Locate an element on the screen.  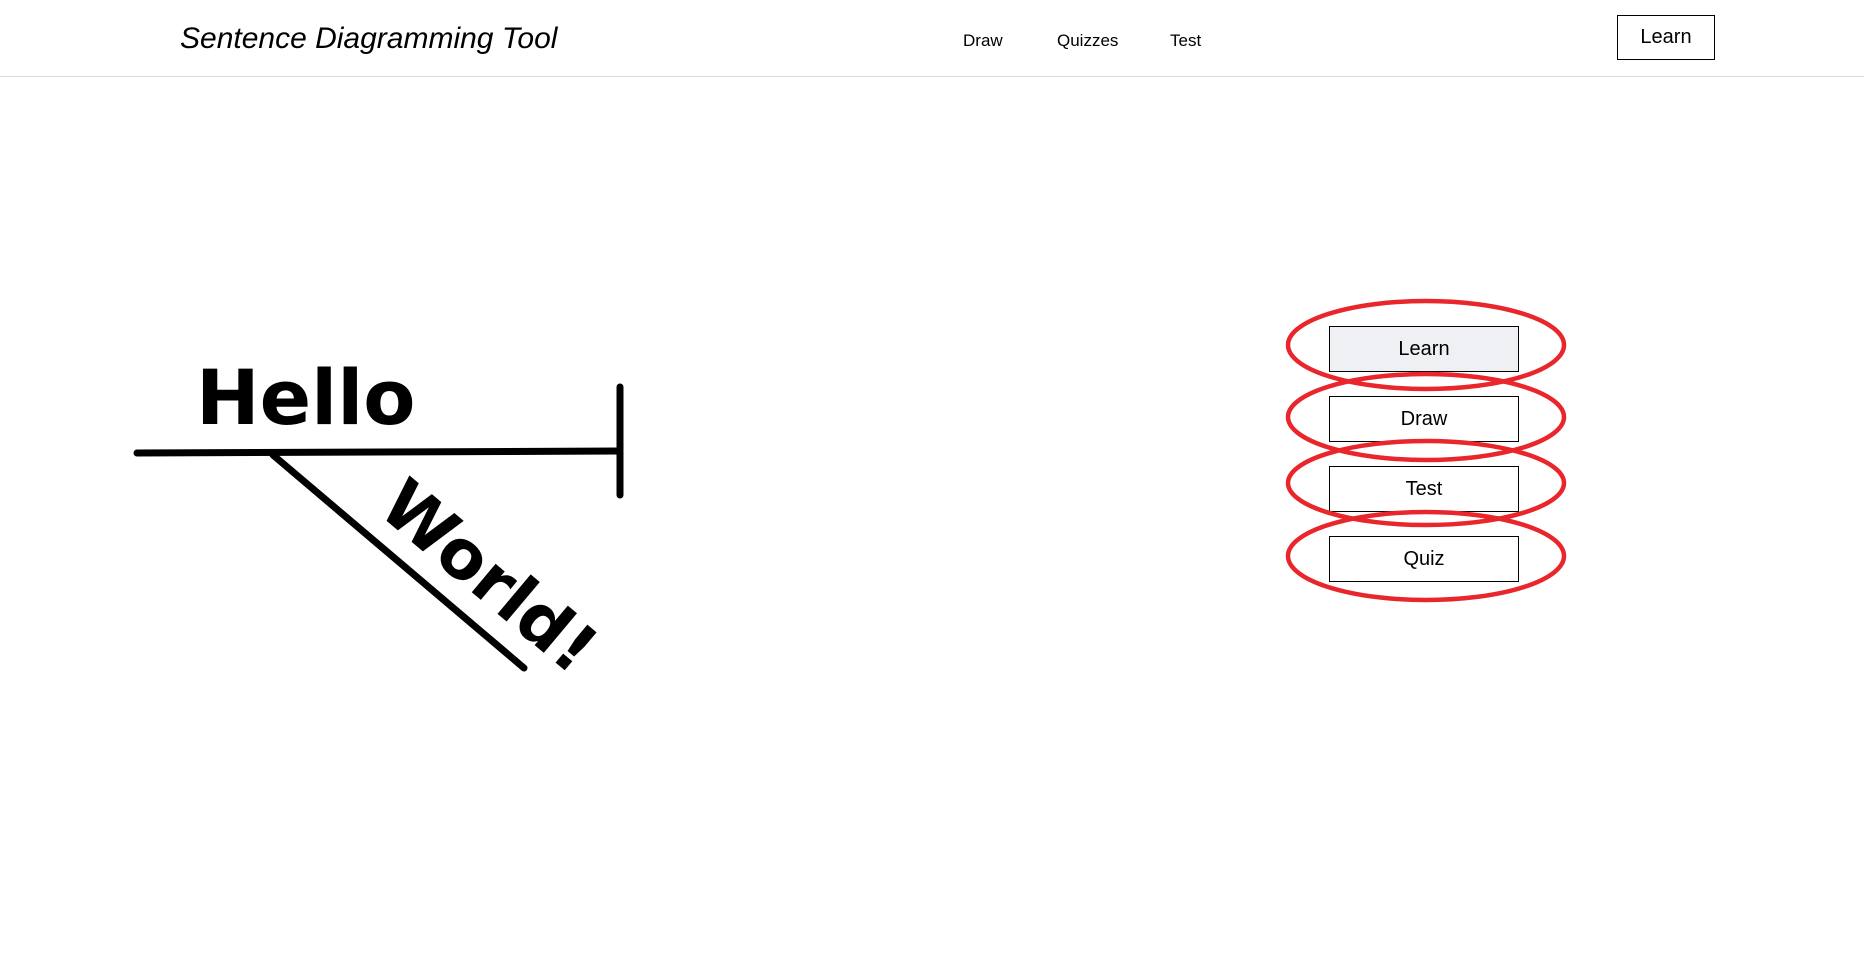
menu-quiz-button: Quiz is located at coordinates (1424, 559).